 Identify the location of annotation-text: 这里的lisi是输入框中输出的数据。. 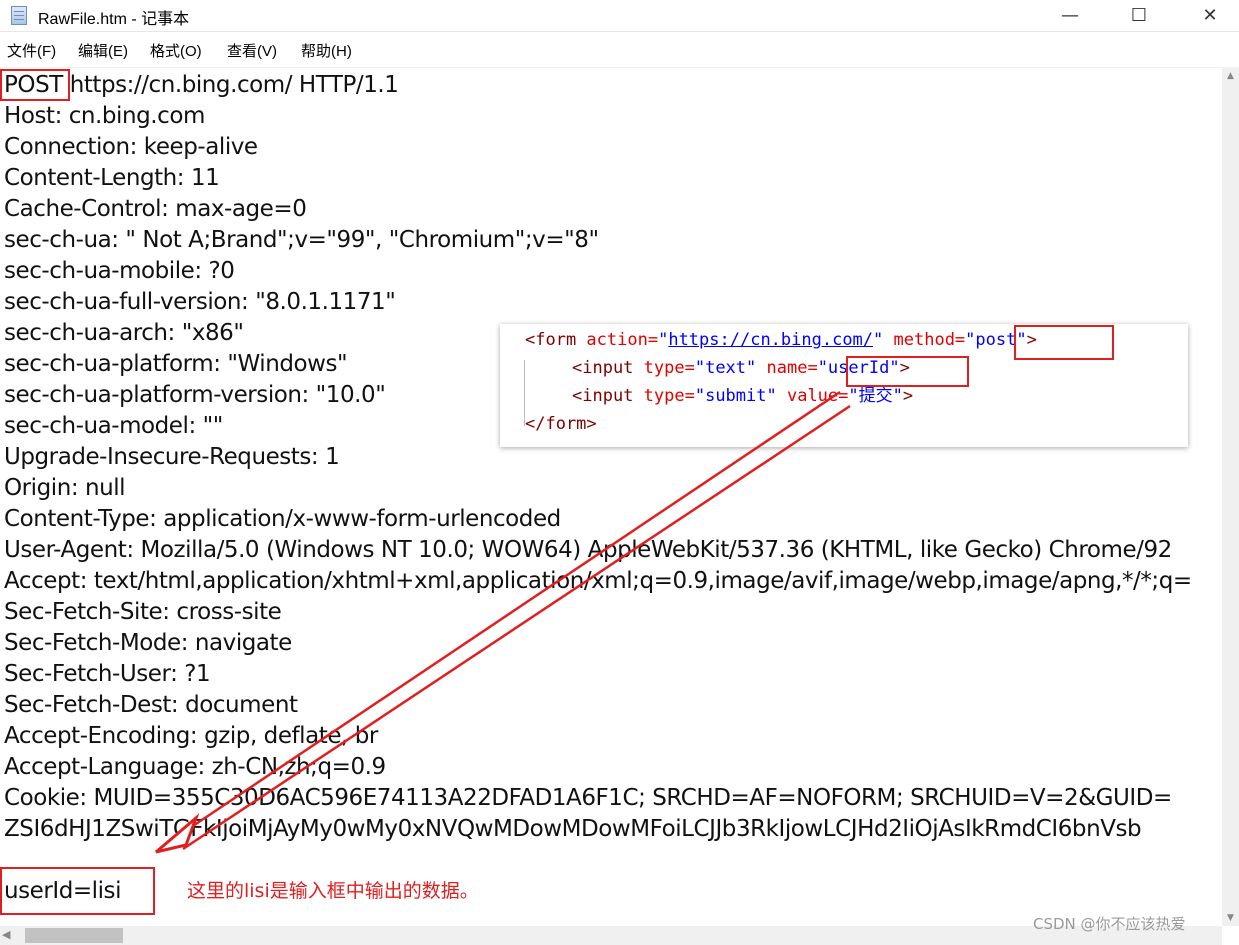
(333, 891).